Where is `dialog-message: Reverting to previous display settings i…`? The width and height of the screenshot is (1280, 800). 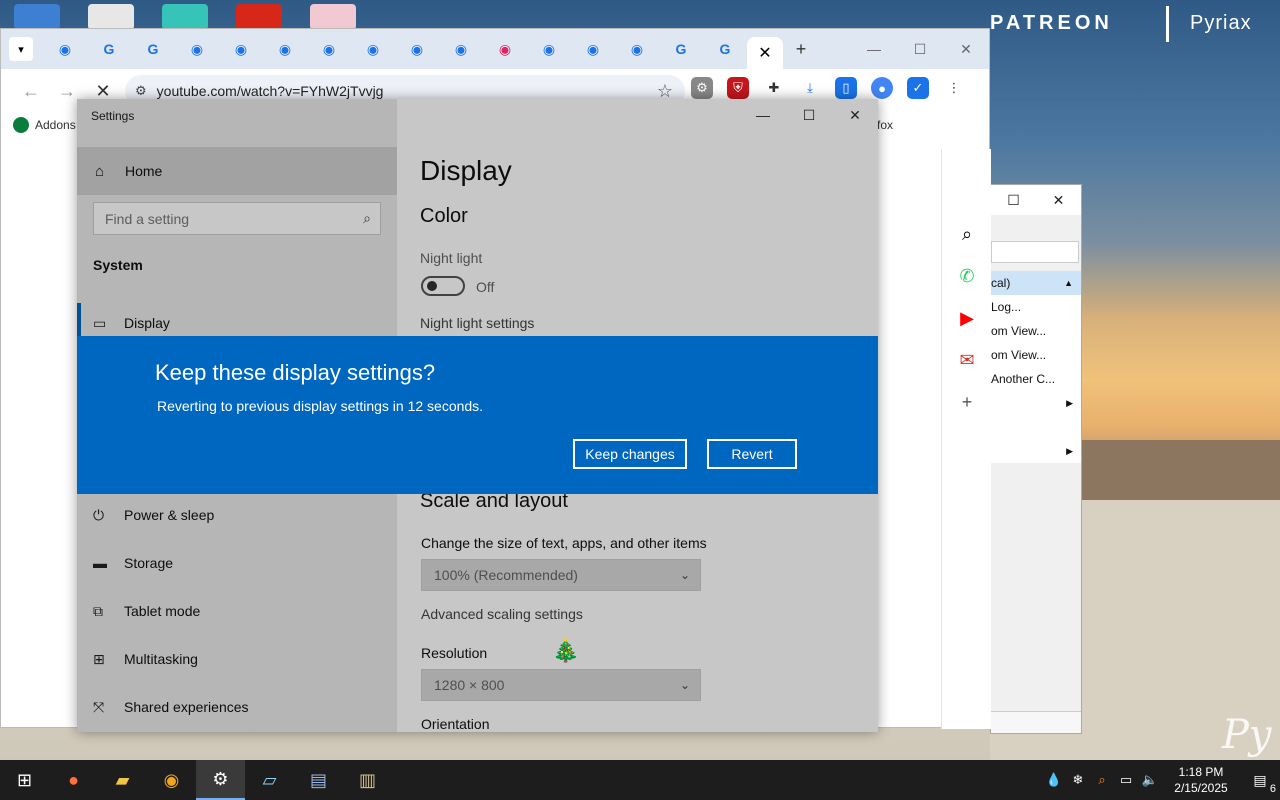
dialog-message: Reverting to previous display settings i… is located at coordinates (320, 406).